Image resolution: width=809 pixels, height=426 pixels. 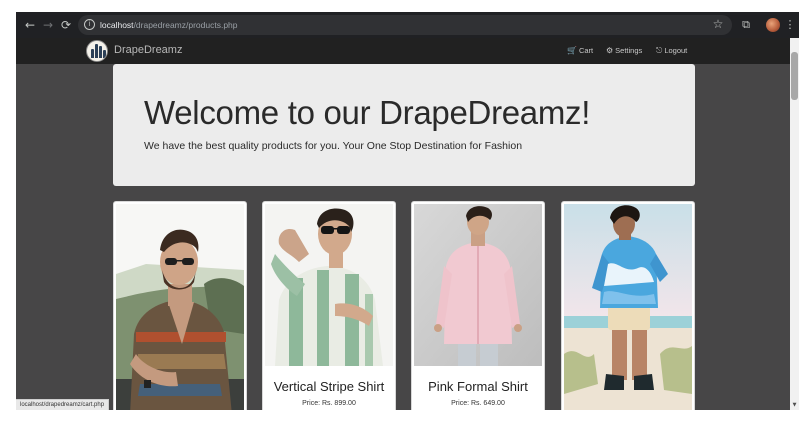 I want to click on profile-avatar, so click(x=773, y=25).